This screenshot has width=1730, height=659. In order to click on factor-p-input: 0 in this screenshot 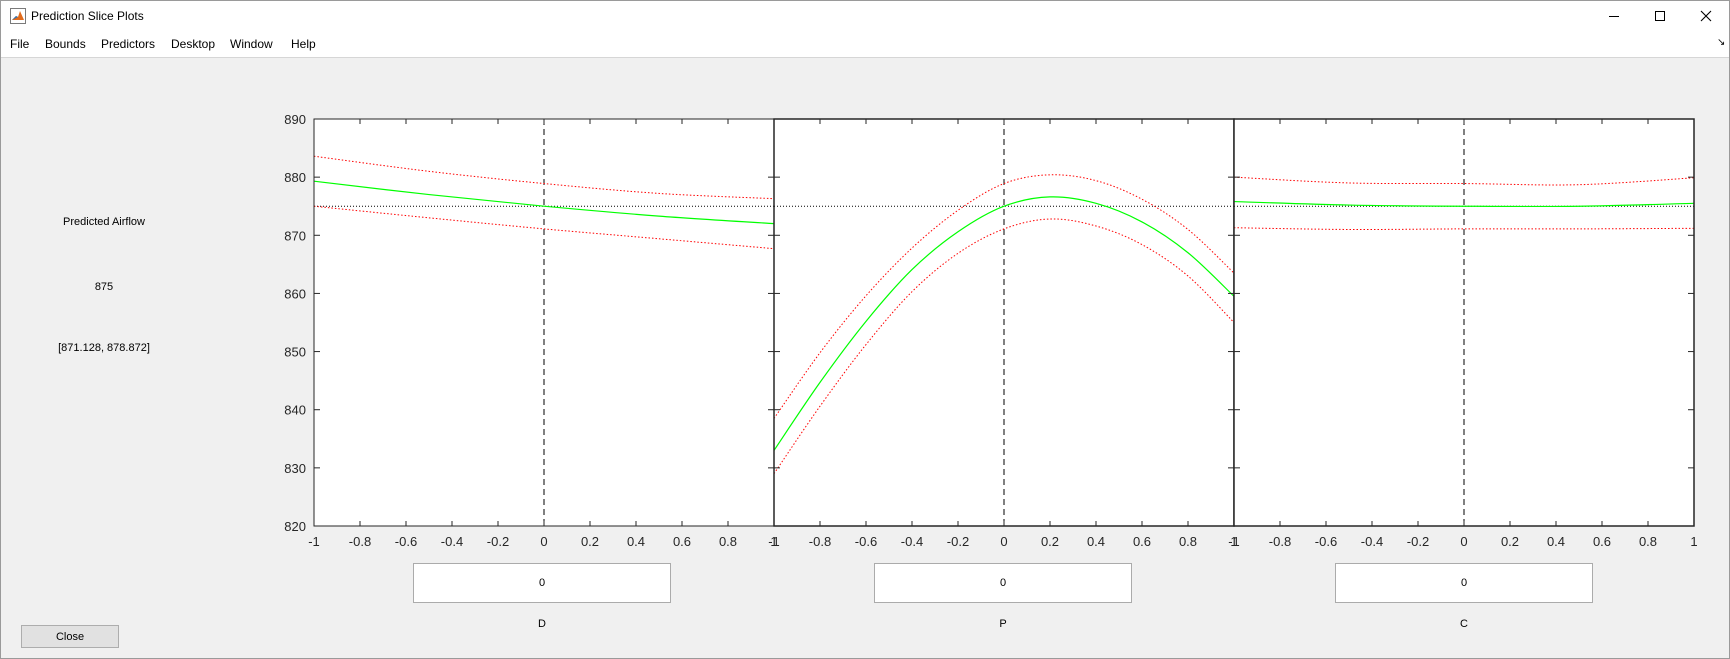, I will do `click(1003, 583)`.